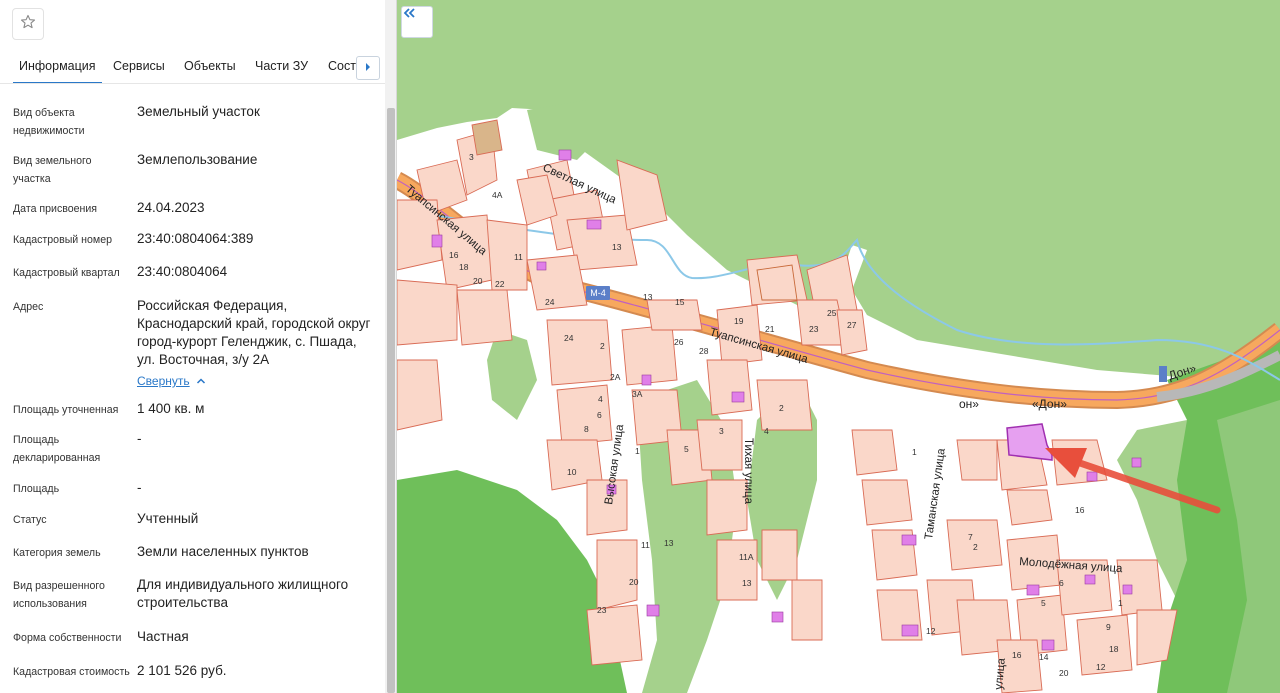 The height and width of the screenshot is (693, 1280). I want to click on row-label: Кадастровая стоимость, so click(71, 672).